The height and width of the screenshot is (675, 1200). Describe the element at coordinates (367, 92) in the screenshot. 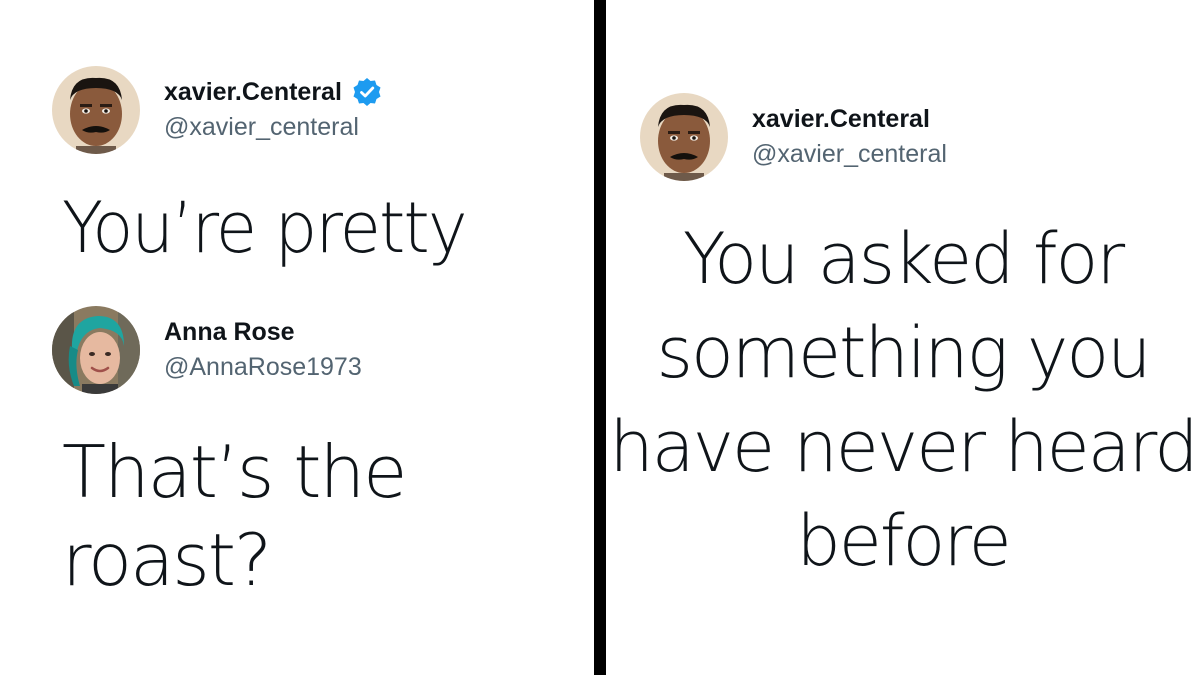

I see `verified-badge-icon` at that location.